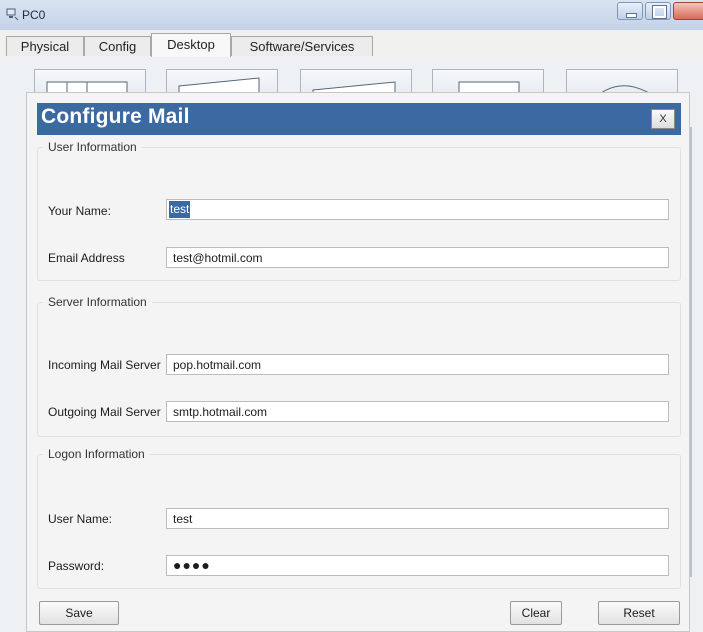 The width and height of the screenshot is (703, 632). Describe the element at coordinates (86, 258) in the screenshot. I see `email-address-label: Email Address` at that location.